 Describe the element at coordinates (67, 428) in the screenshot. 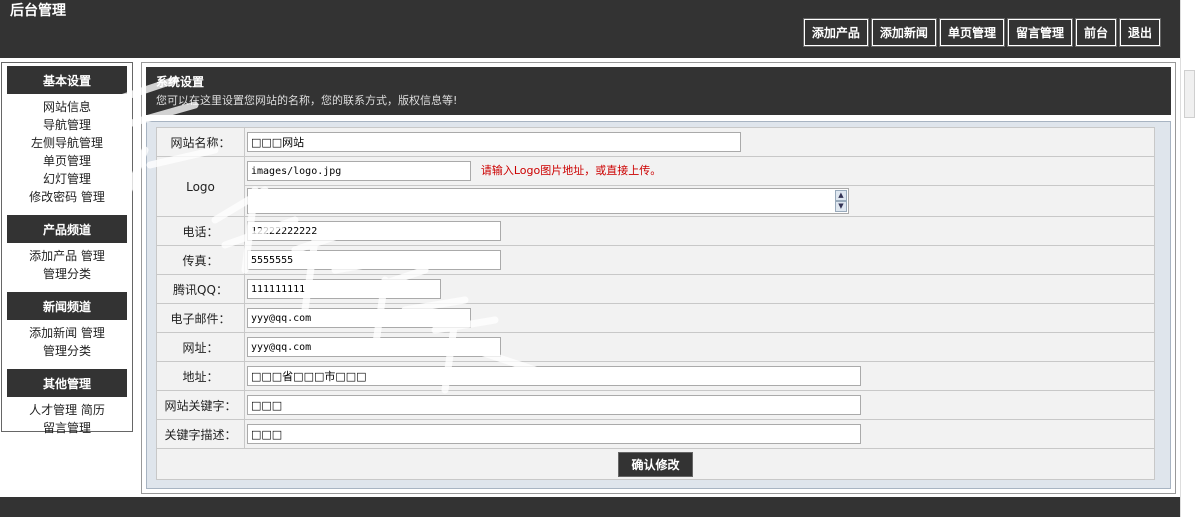

I see `sidebar-item-messages: 留言管理` at that location.